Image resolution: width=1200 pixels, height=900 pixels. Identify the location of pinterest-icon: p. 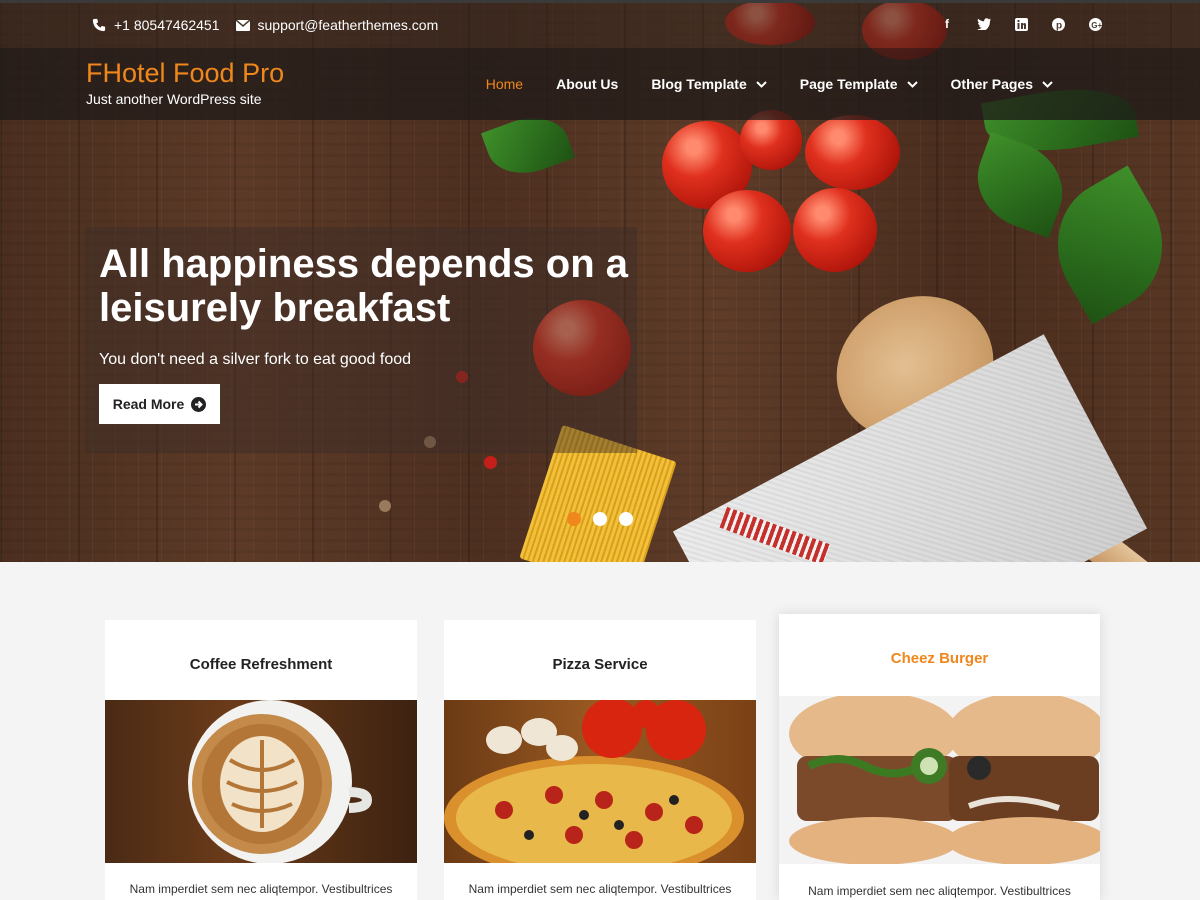
(1058, 24).